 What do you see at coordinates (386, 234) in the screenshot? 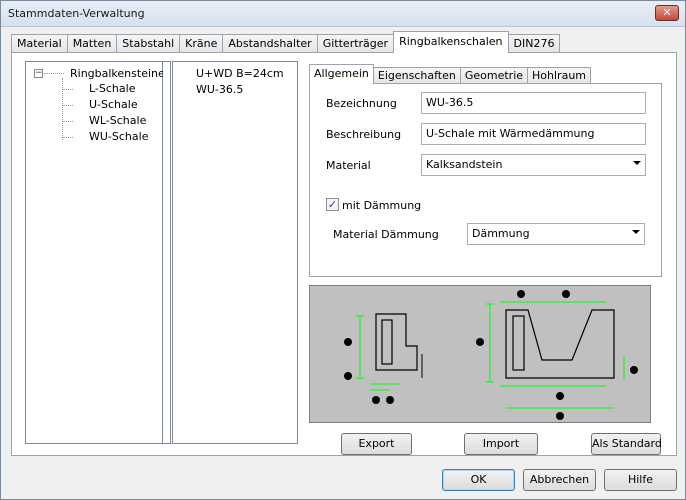
I see `material-daemmung-label: Material Dämmung` at bounding box center [386, 234].